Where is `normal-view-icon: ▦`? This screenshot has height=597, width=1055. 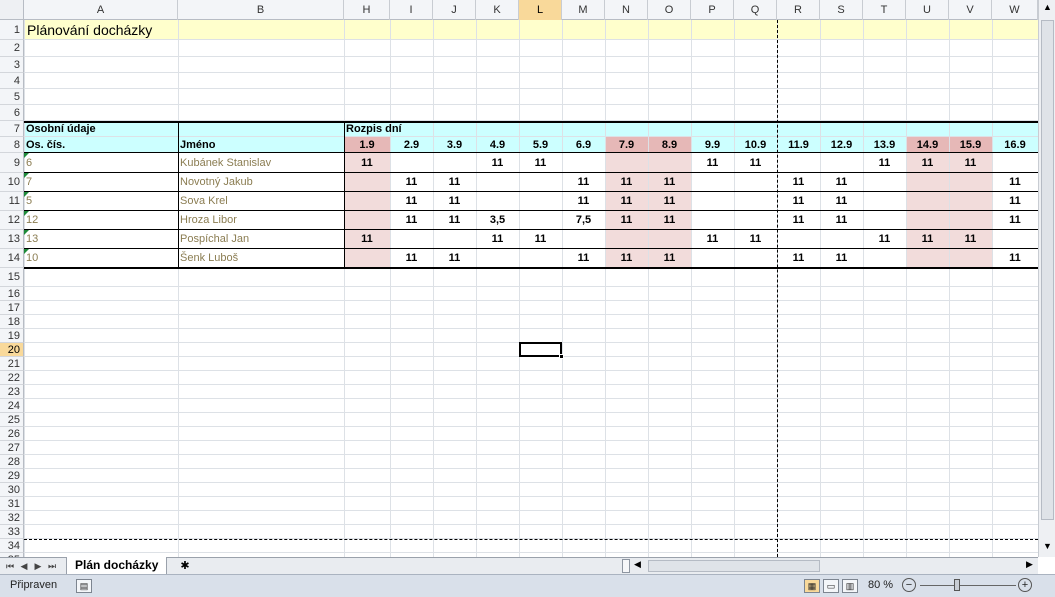 normal-view-icon: ▦ is located at coordinates (812, 586).